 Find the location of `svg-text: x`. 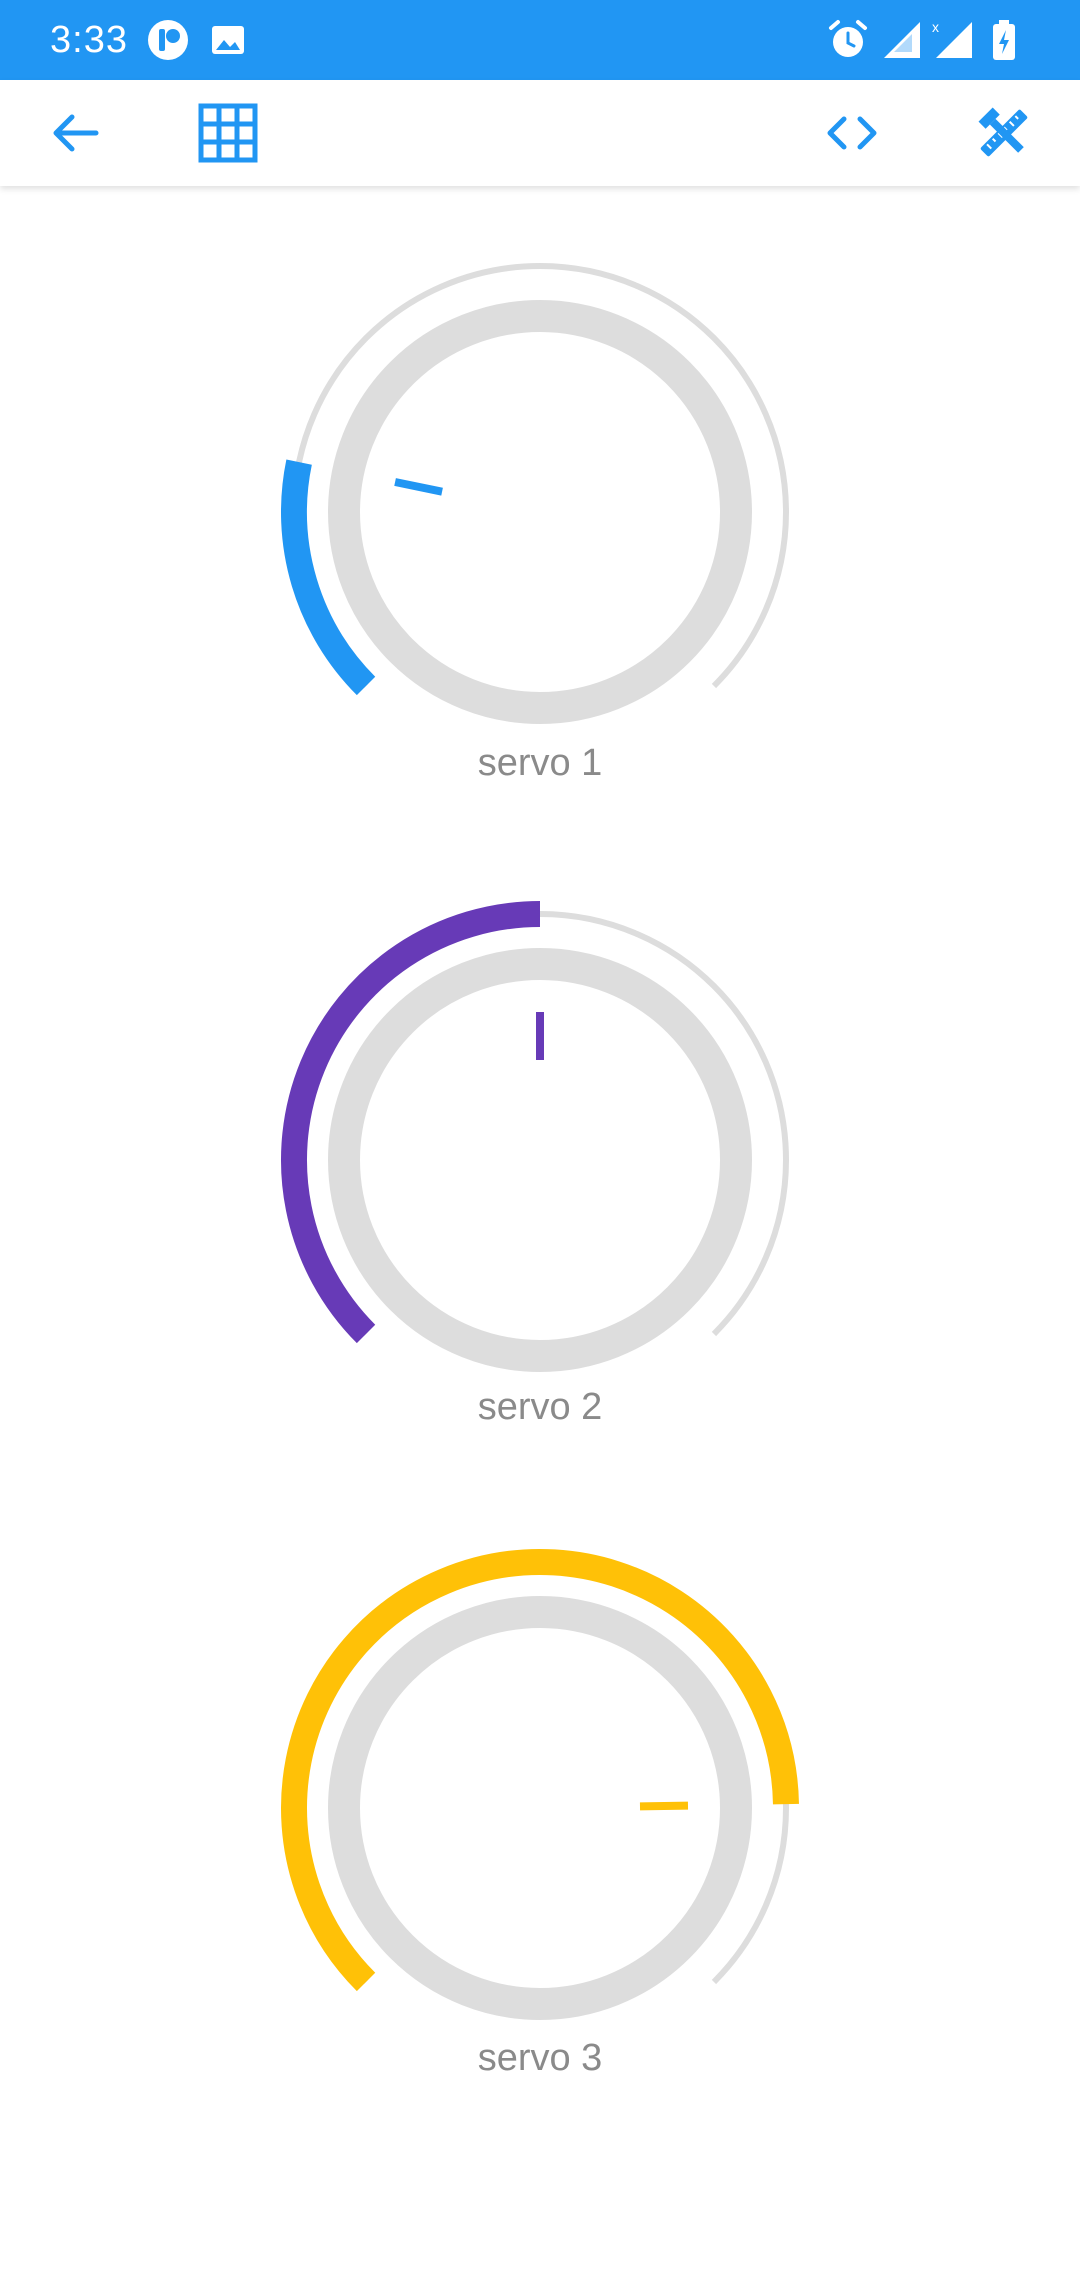

svg-text: x is located at coordinates (935, 27).